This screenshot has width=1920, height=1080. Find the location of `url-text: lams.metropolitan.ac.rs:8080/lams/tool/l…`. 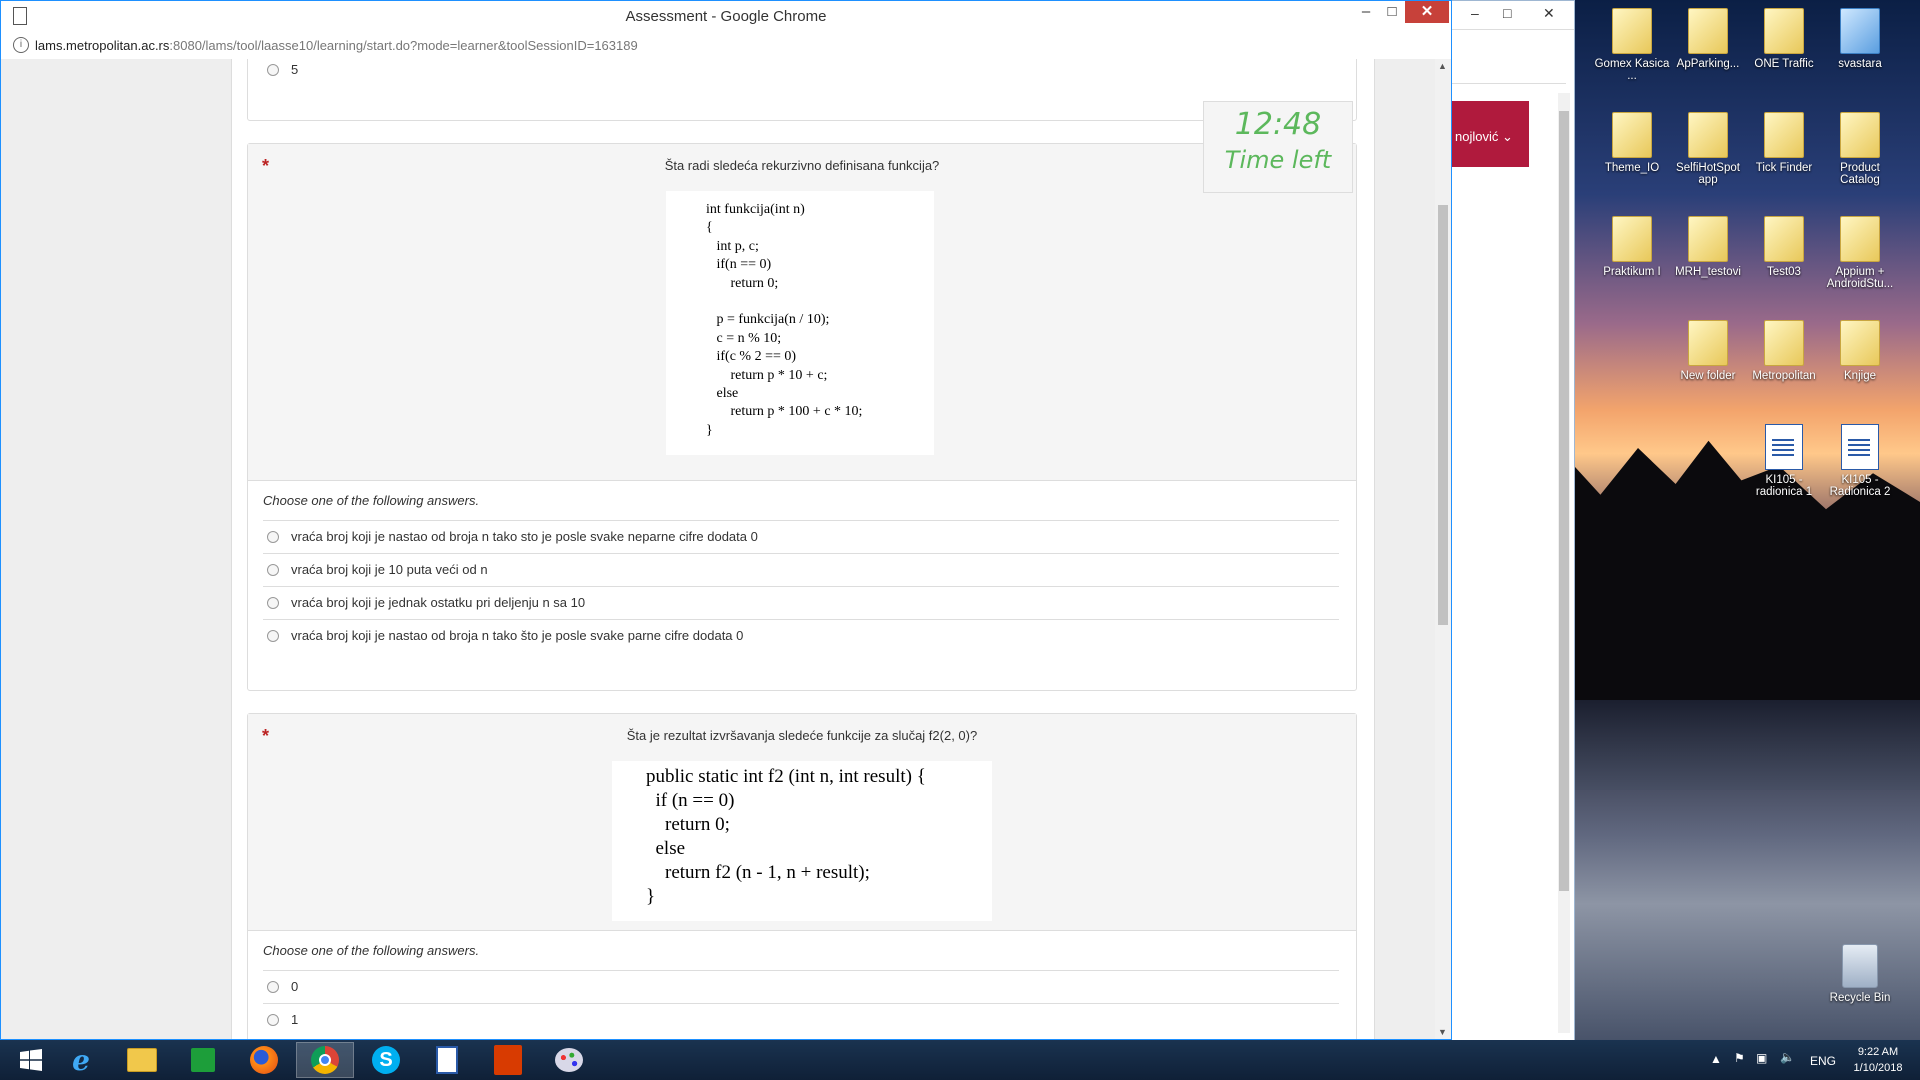

url-text: lams.metropolitan.ac.rs:8080/lams/tool/l… is located at coordinates (336, 45).